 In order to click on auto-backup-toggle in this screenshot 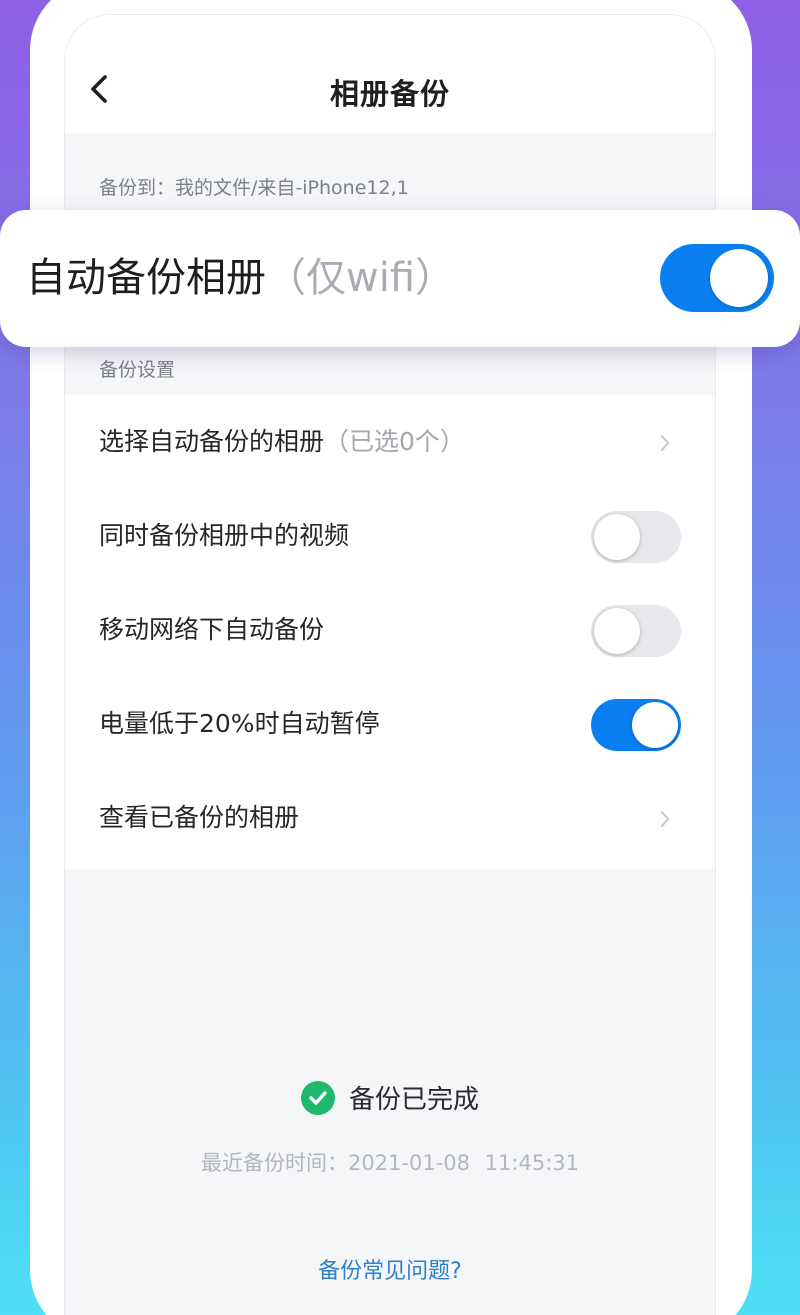, I will do `click(717, 278)`.